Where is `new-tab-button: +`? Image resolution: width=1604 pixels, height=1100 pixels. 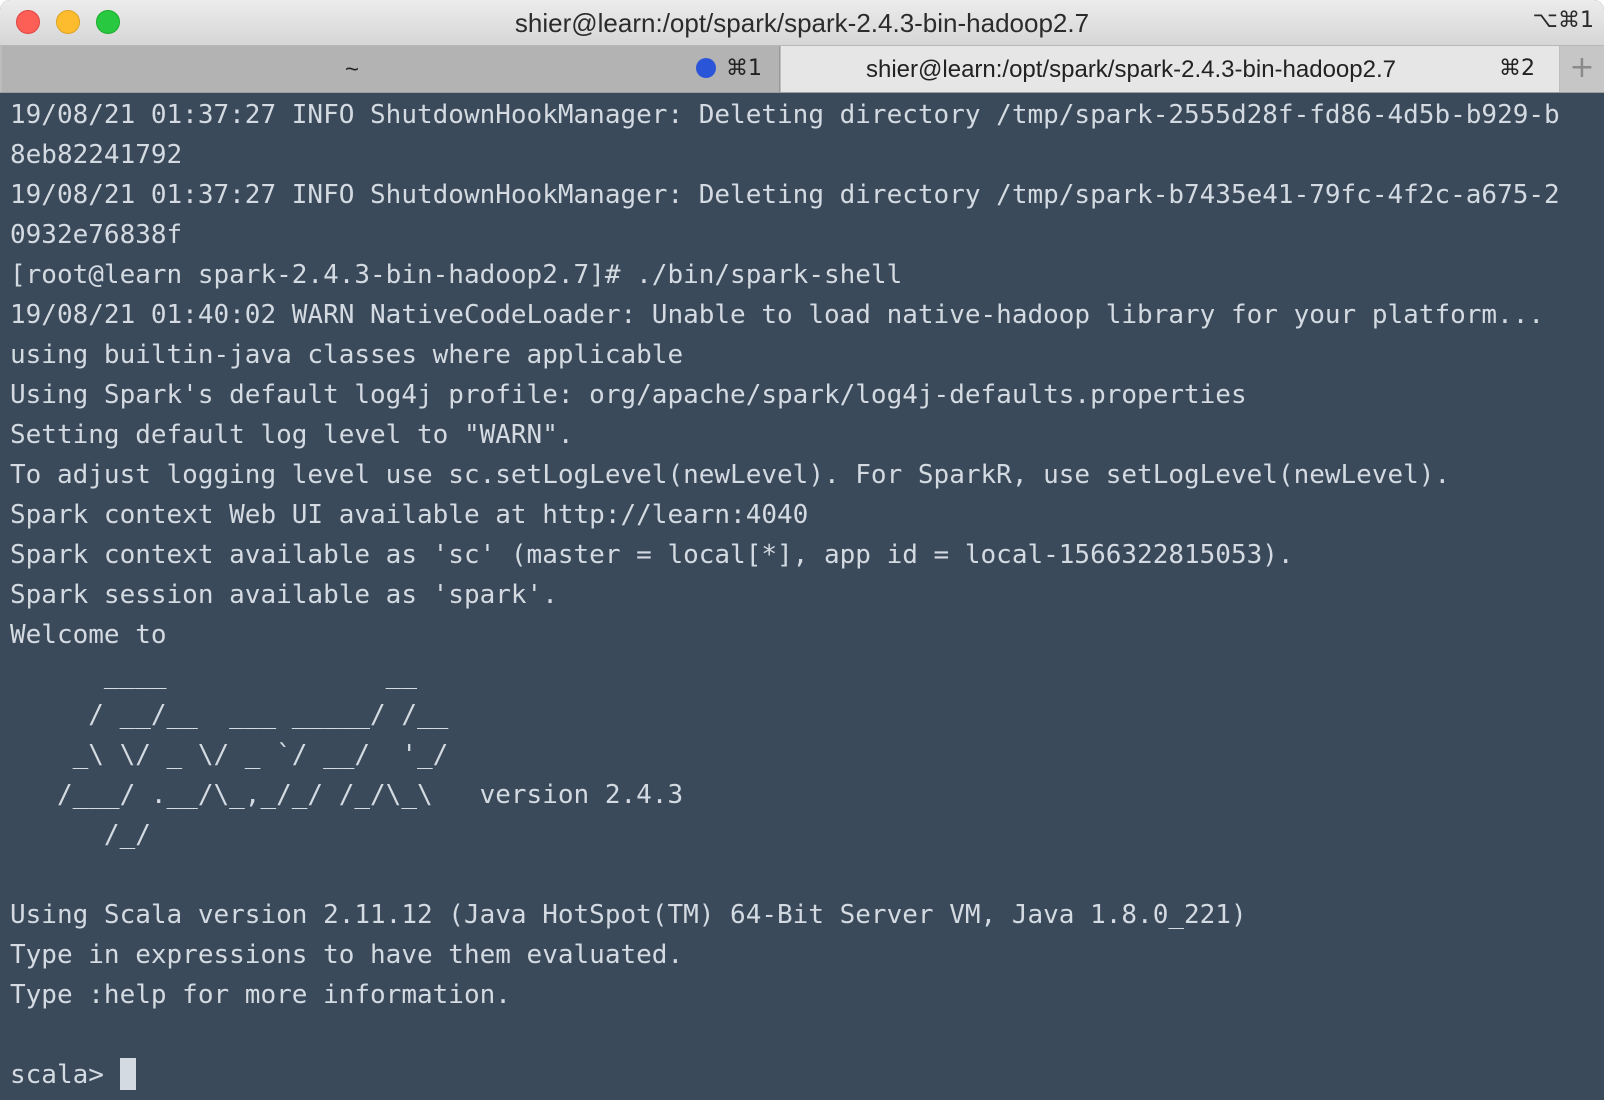 new-tab-button: + is located at coordinates (1582, 69).